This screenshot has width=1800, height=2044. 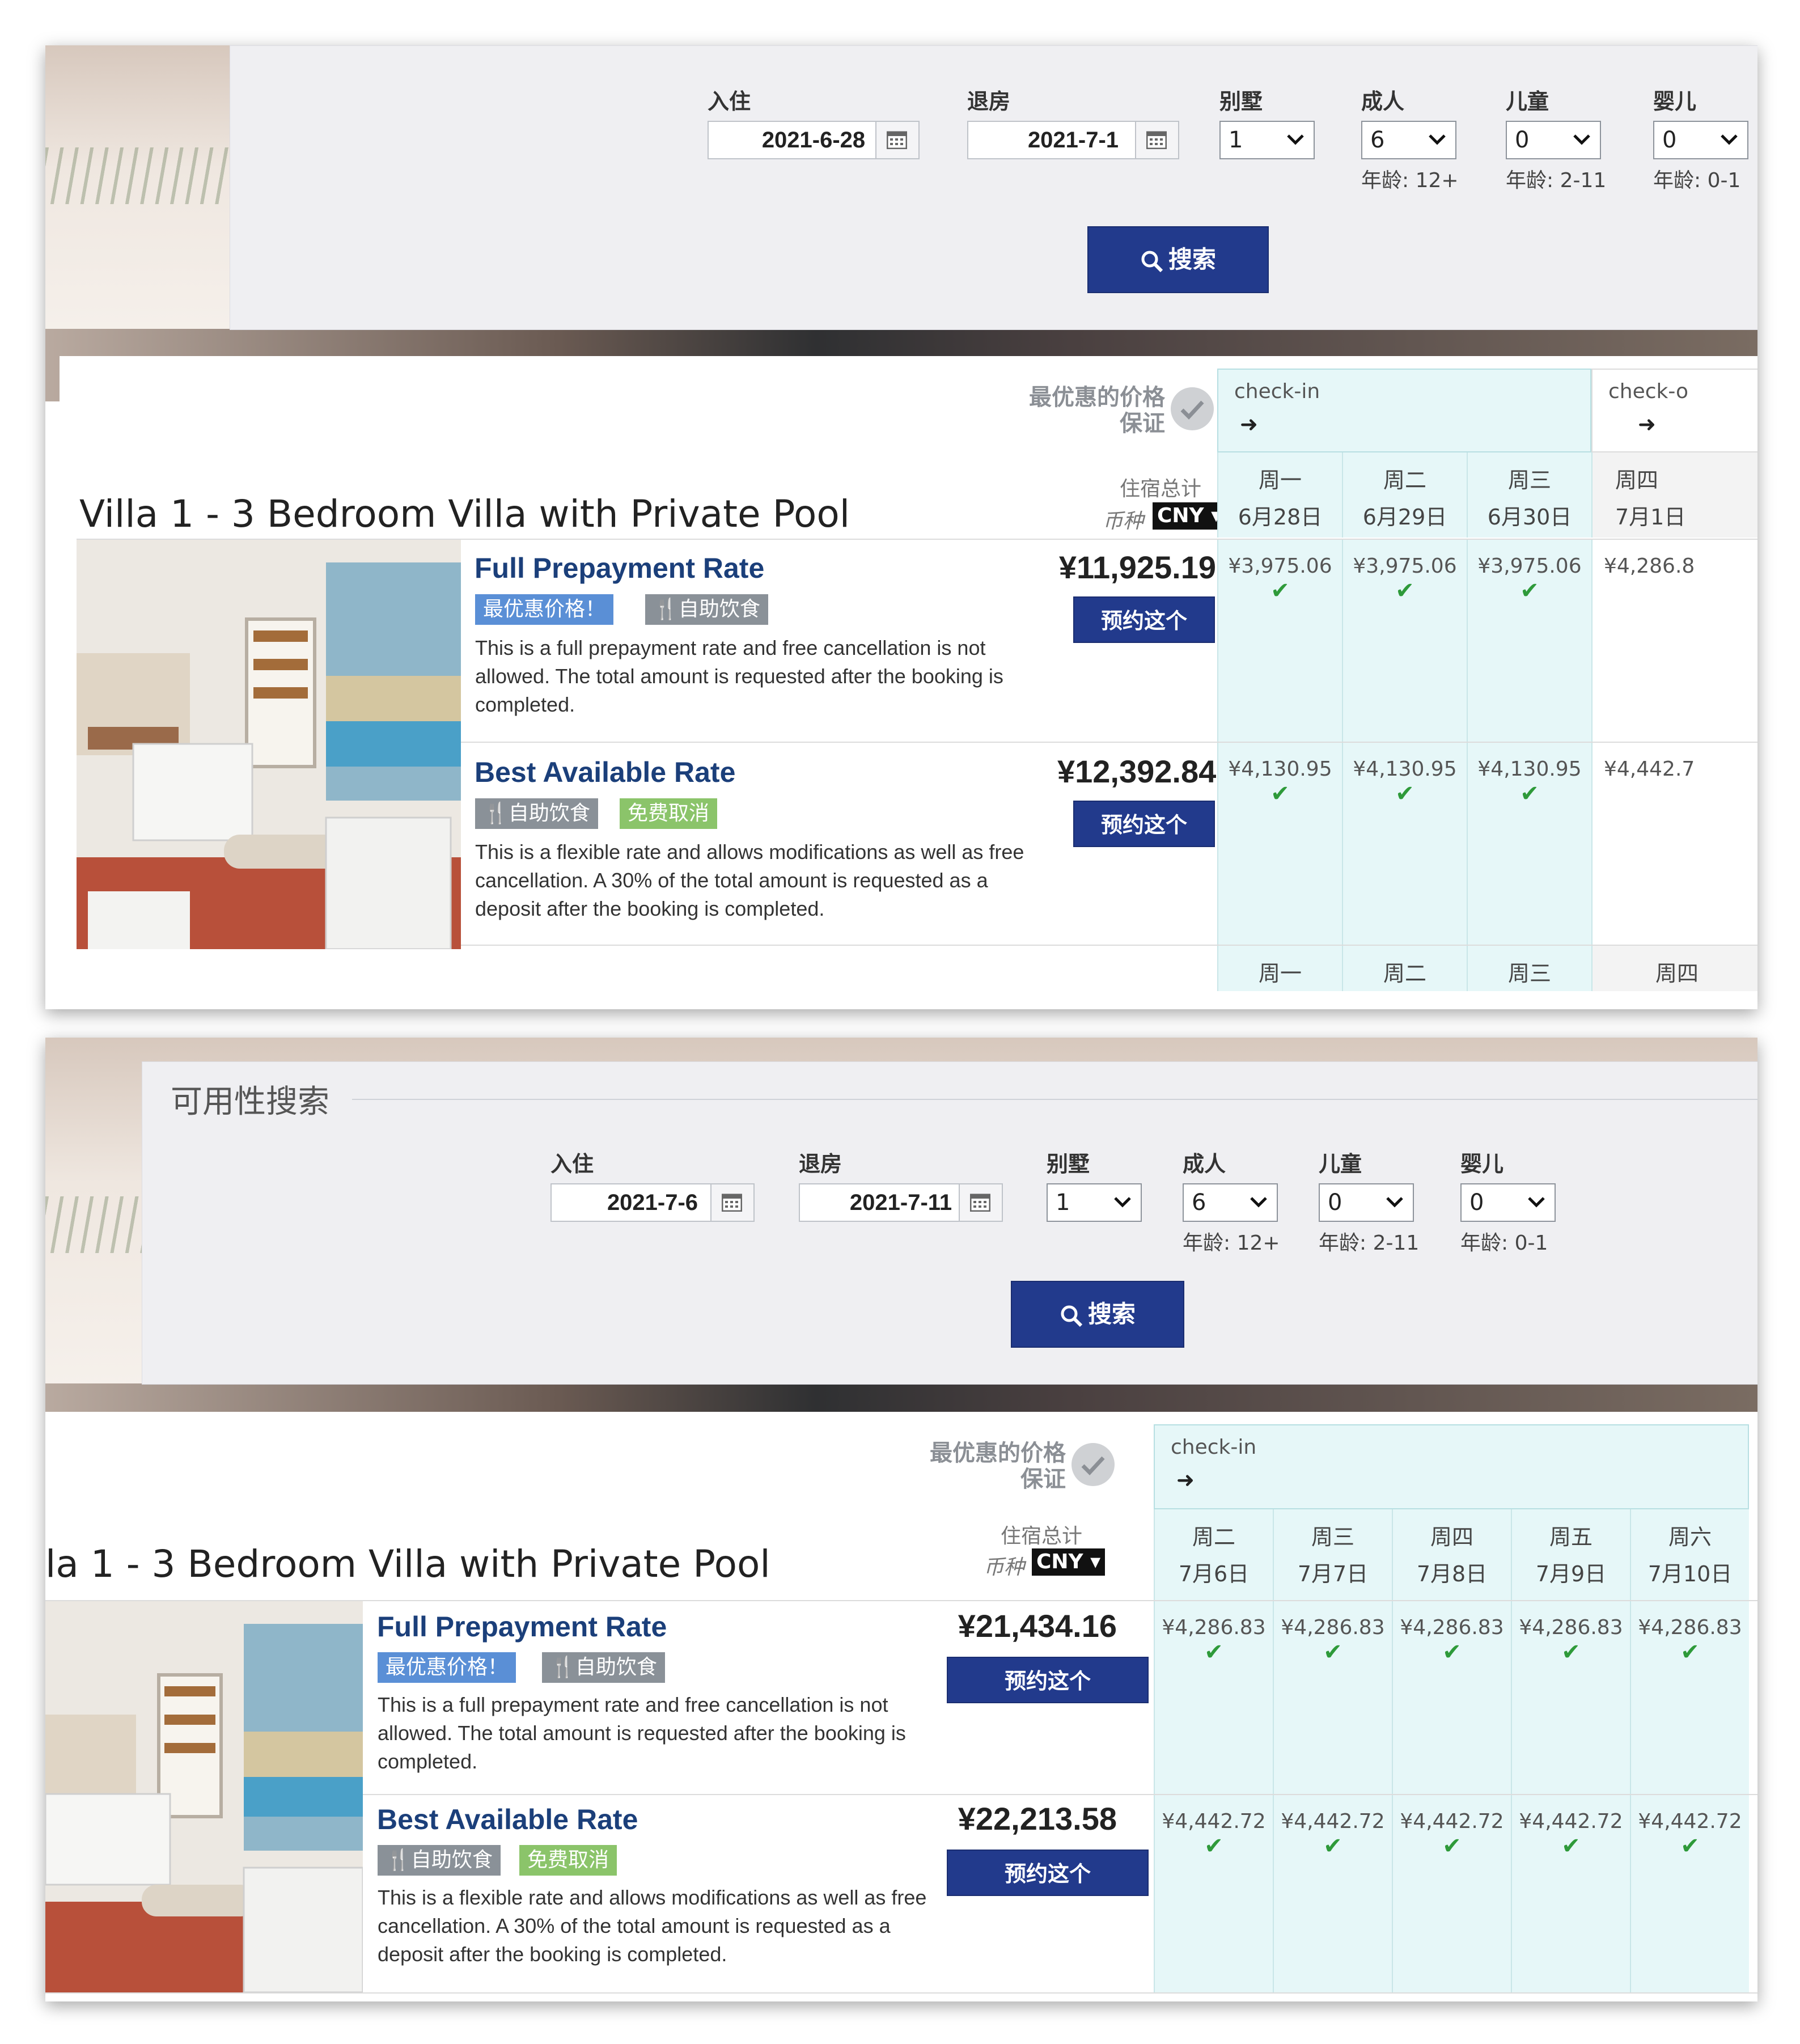 I want to click on day-footer: 周四, so click(x=1674, y=968).